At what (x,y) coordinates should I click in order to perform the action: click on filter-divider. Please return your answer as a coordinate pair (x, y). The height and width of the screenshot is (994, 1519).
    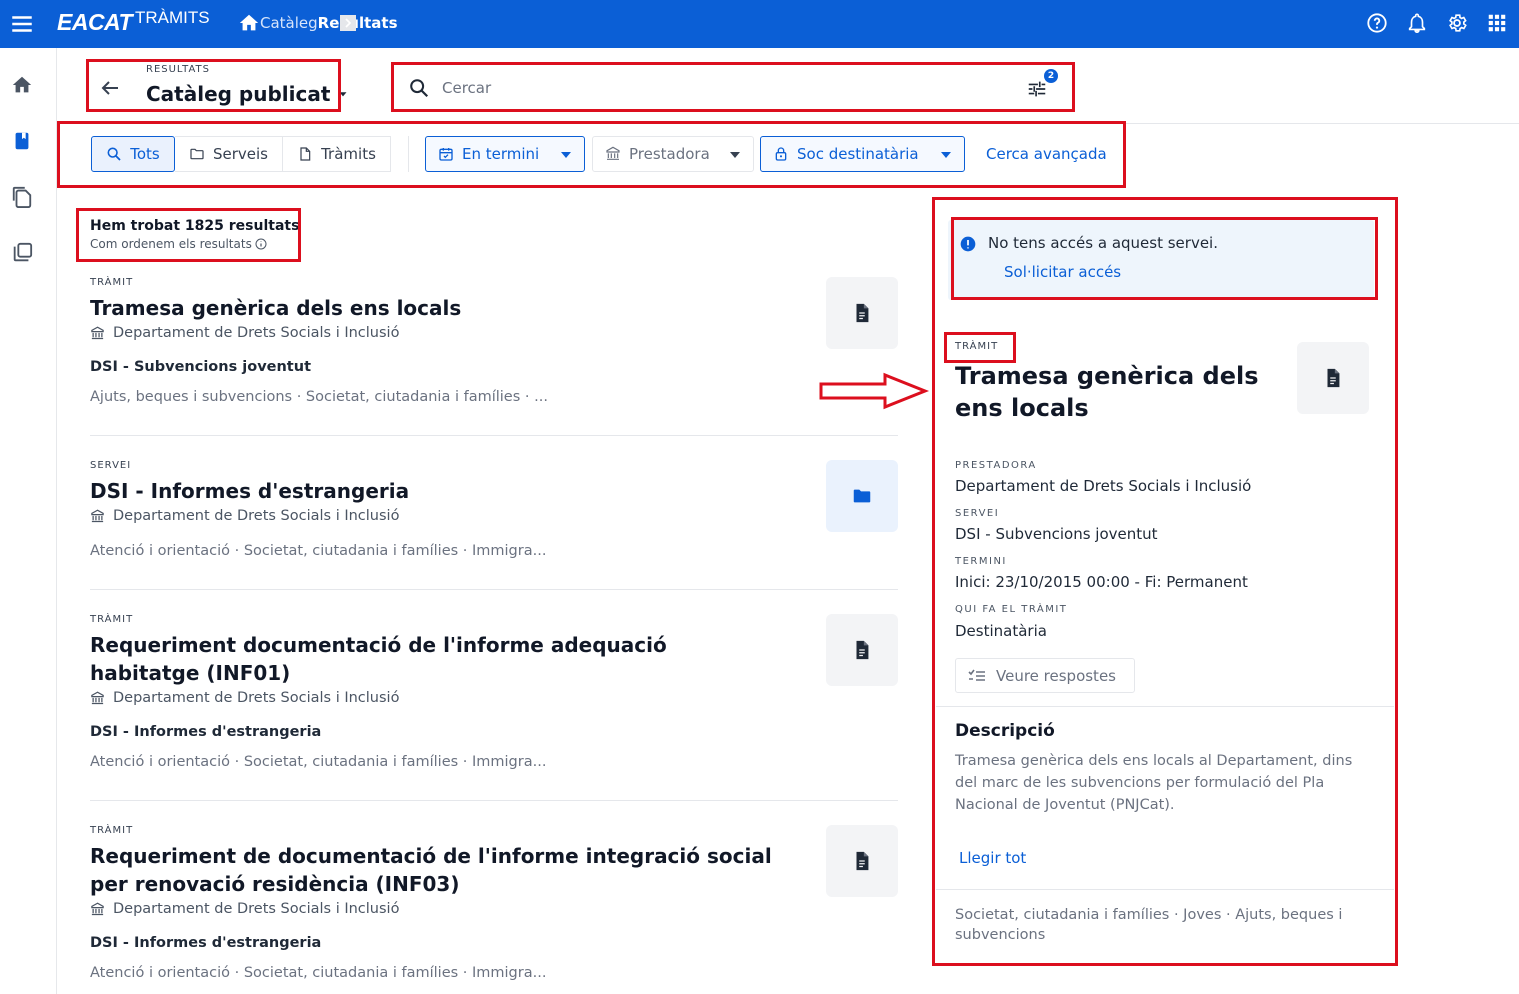
    Looking at the image, I should click on (408, 154).